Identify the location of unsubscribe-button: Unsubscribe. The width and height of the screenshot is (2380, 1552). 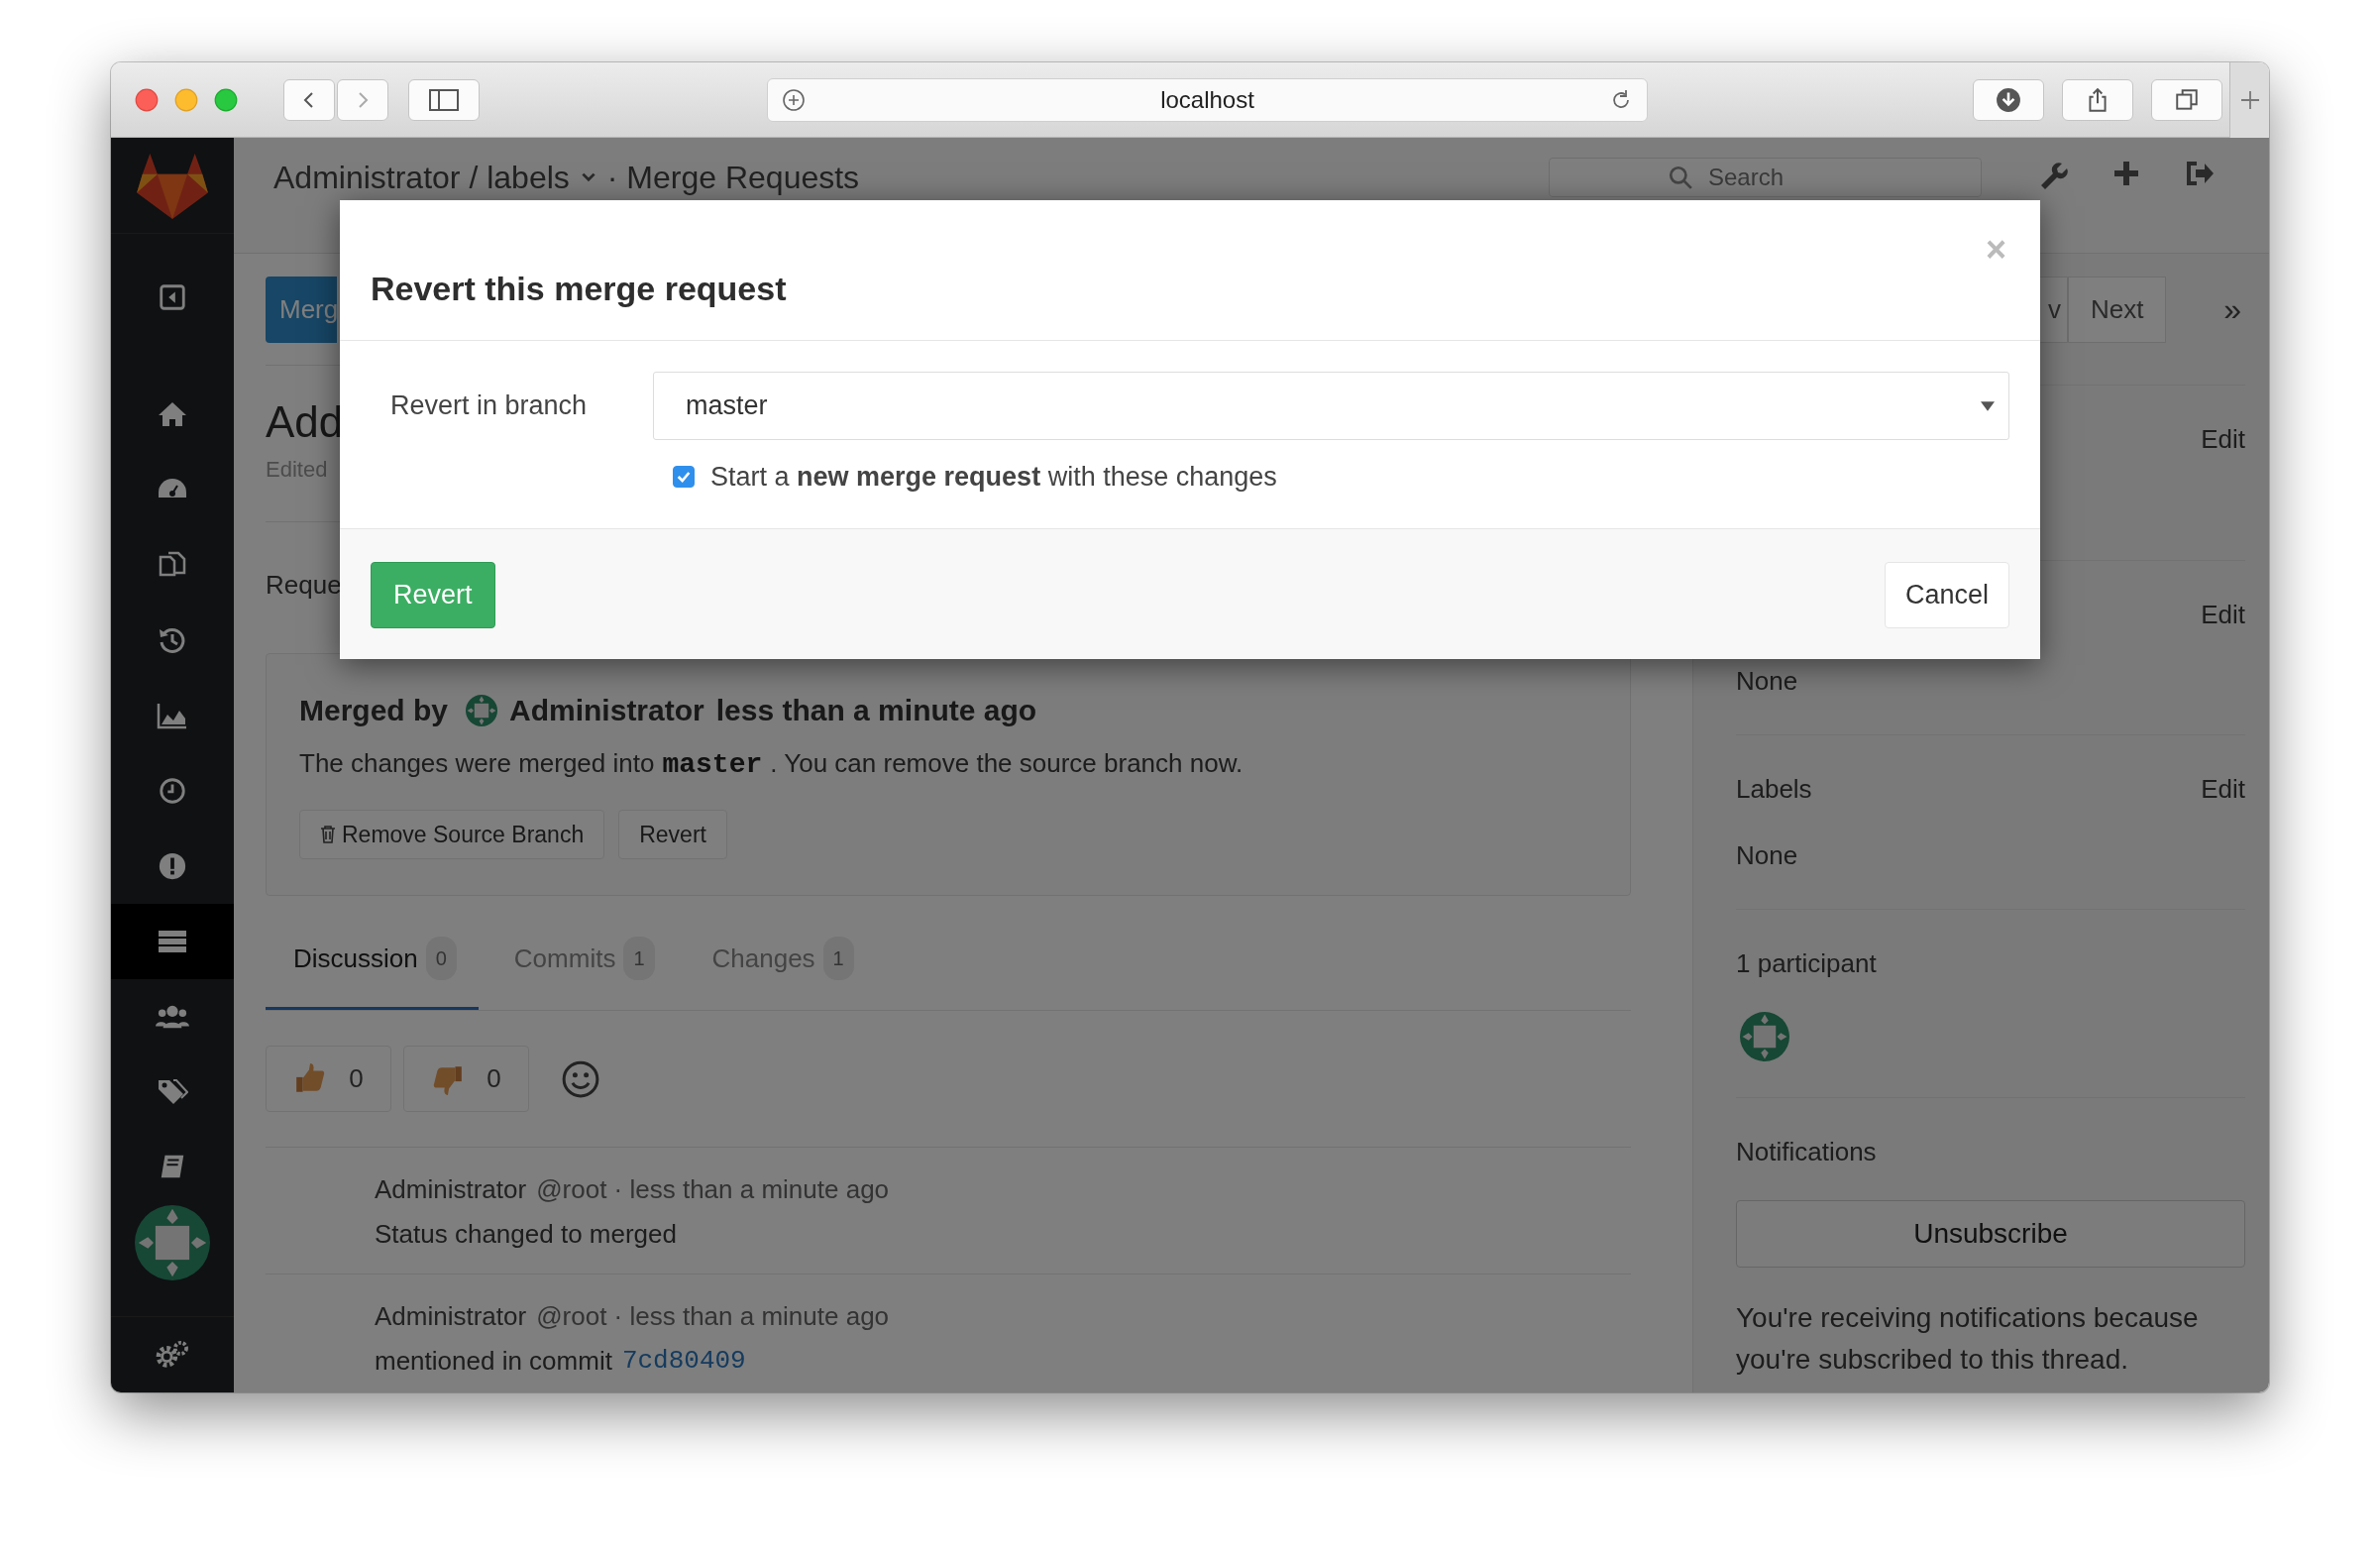
(1990, 1234).